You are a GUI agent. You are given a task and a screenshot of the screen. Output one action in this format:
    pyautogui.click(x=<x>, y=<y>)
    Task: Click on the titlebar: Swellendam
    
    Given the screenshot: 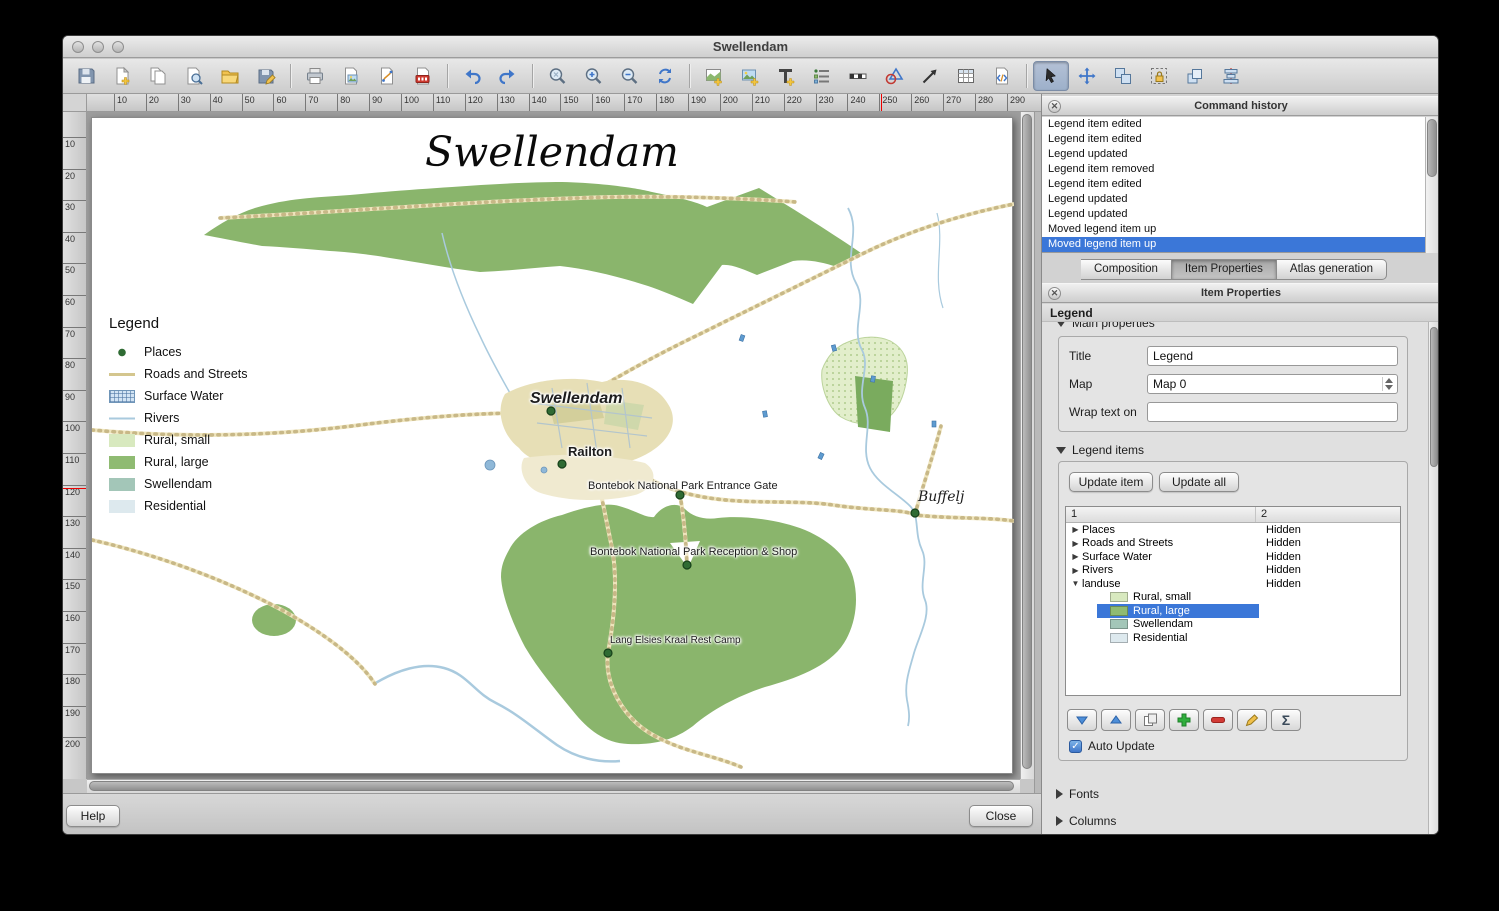 What is the action you would take?
    pyautogui.click(x=750, y=47)
    